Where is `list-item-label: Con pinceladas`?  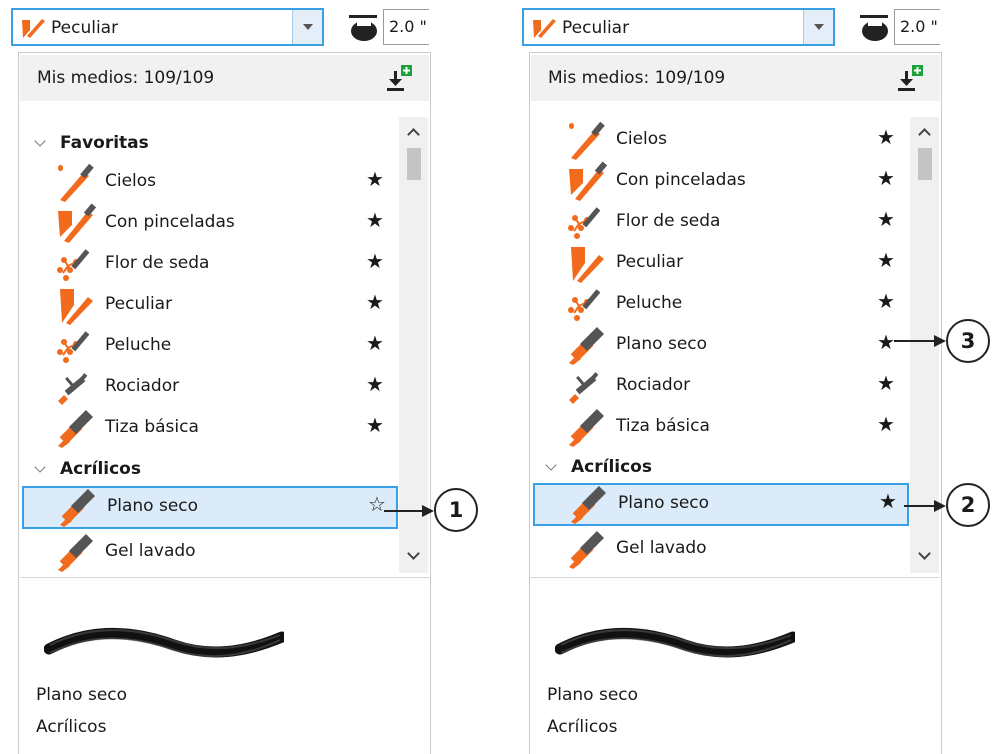 list-item-label: Con pinceladas is located at coordinates (170, 222).